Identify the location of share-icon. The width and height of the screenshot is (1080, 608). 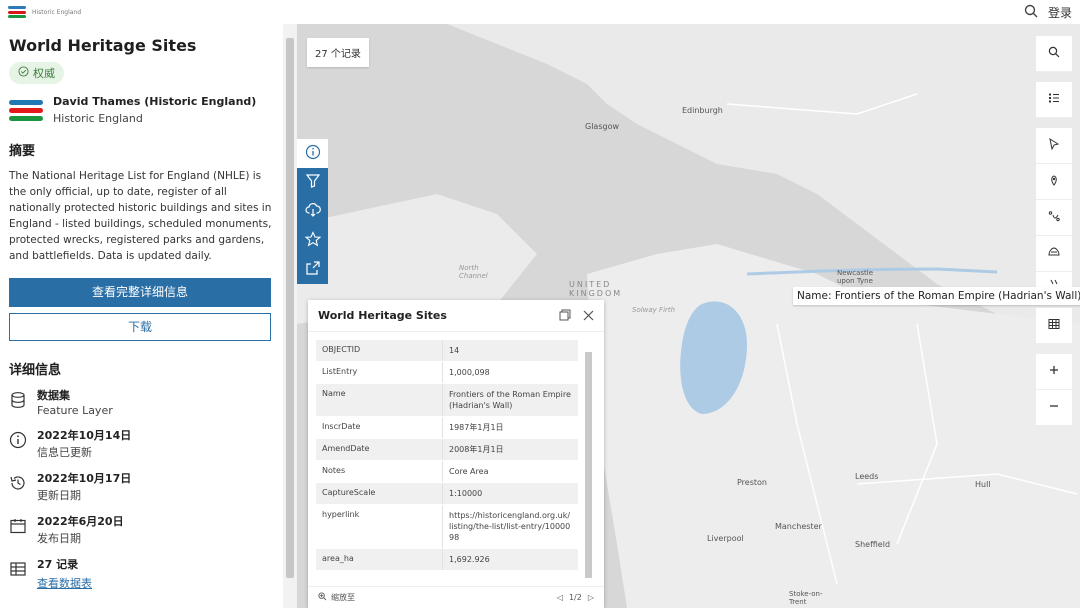
(313, 270).